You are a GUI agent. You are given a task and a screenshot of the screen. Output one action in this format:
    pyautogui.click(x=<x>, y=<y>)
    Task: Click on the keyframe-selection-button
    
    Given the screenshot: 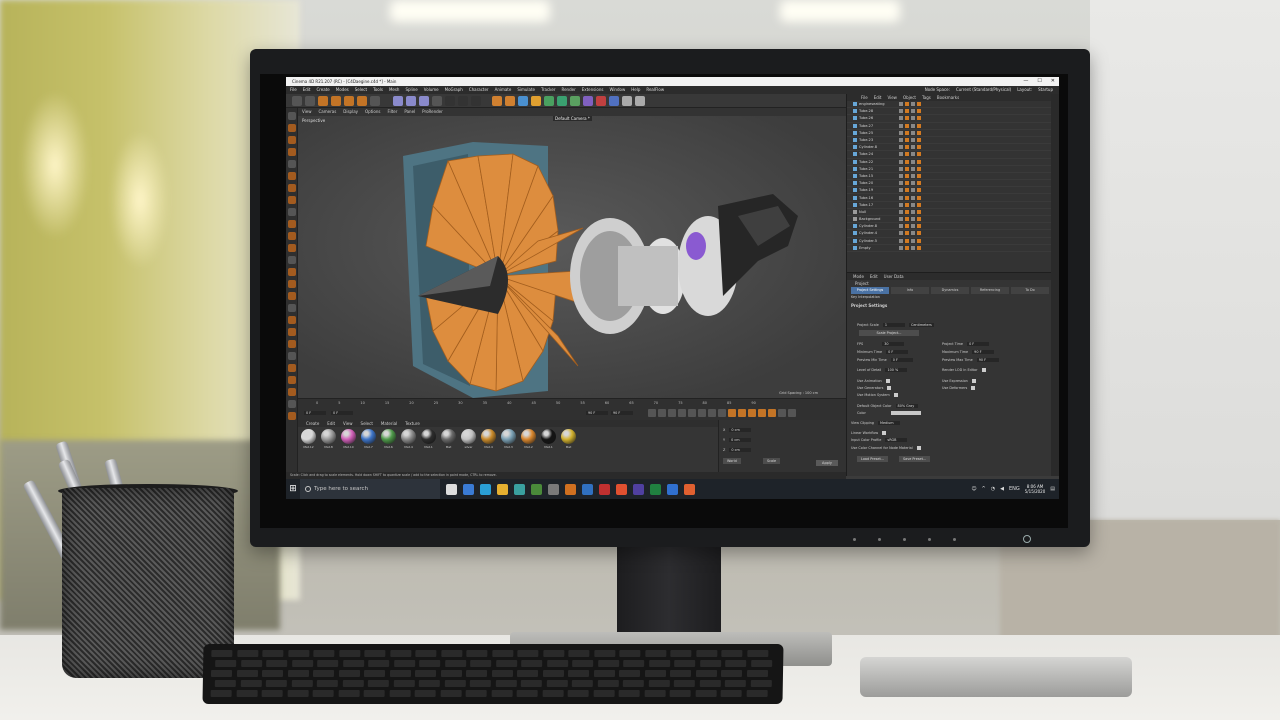 What is the action you would take?
    pyautogui.click(x=752, y=413)
    